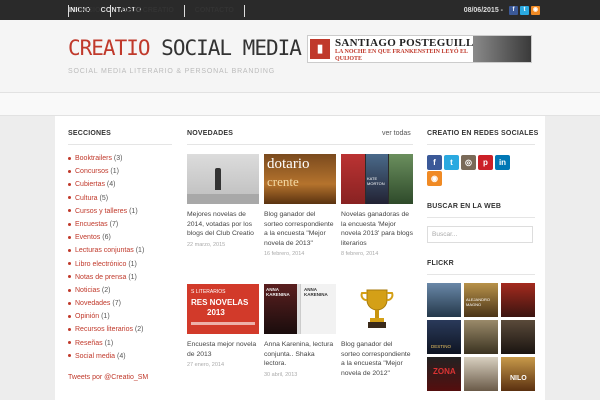  I want to click on post-thumbnail: KATE MORTON, so click(377, 179).